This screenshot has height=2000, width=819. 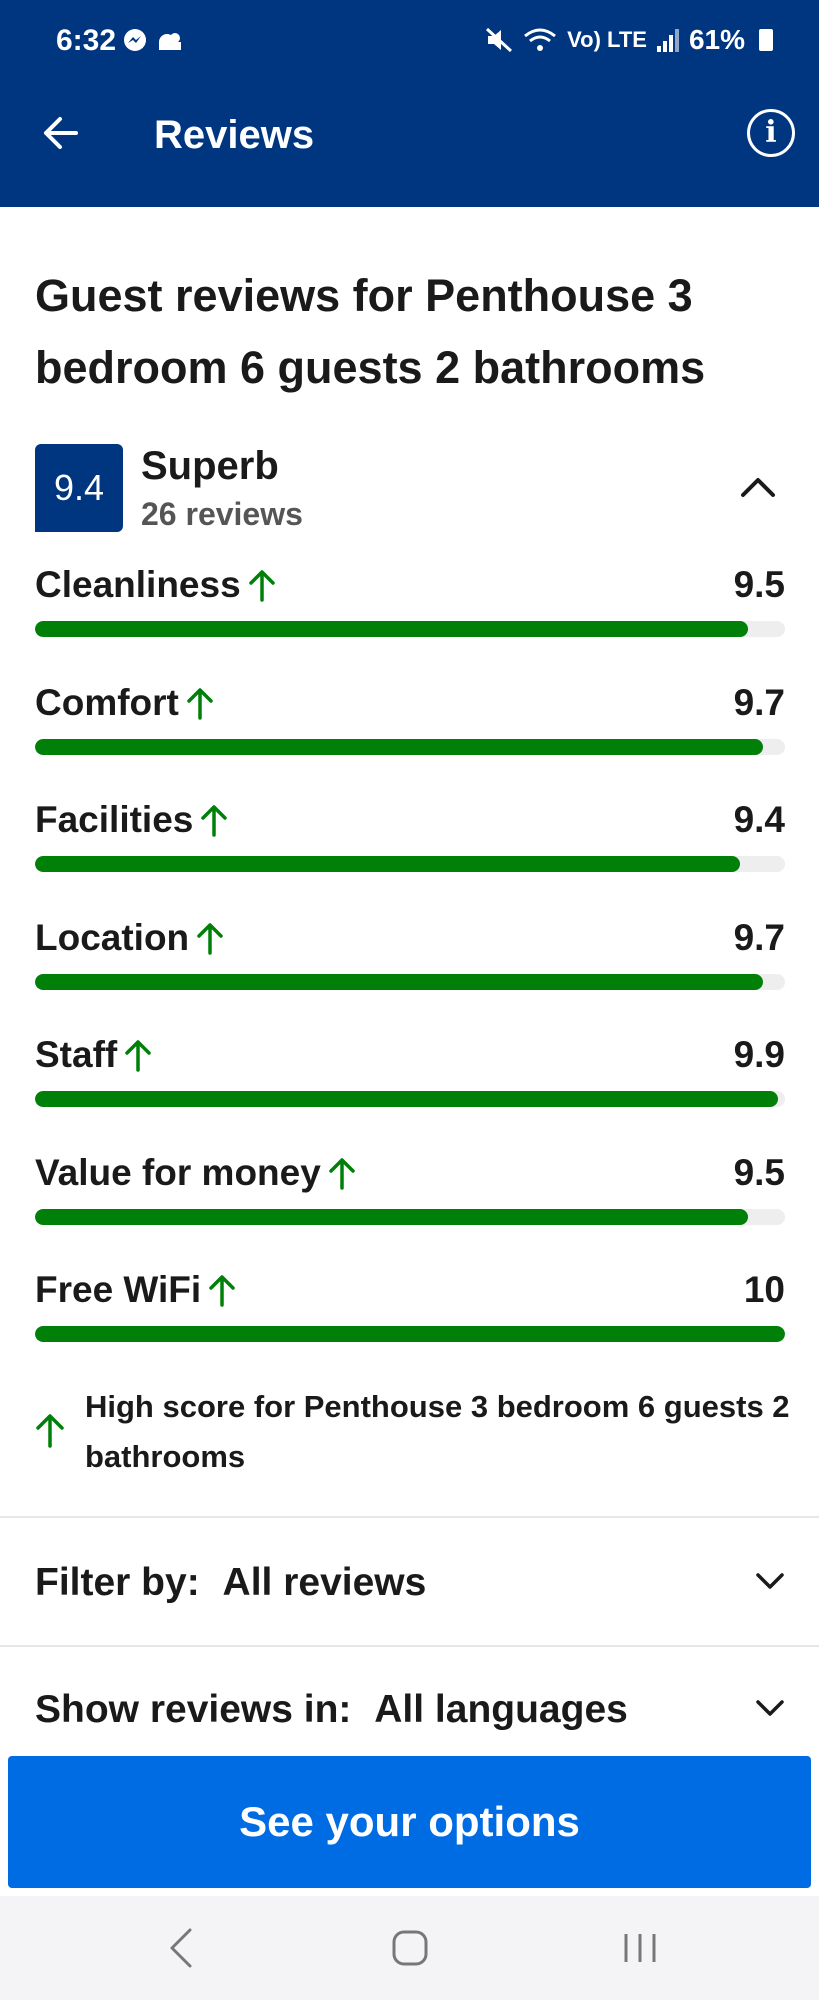 I want to click on chevron-up-icon, so click(x=758, y=487).